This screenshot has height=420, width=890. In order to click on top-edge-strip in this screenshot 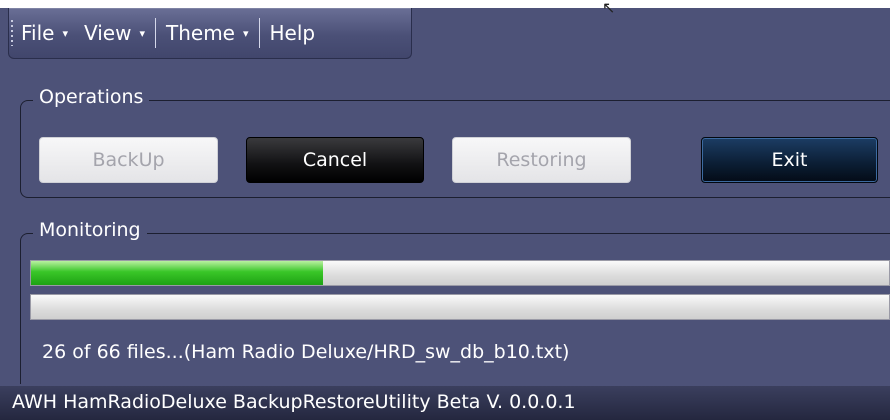, I will do `click(445, 4)`.